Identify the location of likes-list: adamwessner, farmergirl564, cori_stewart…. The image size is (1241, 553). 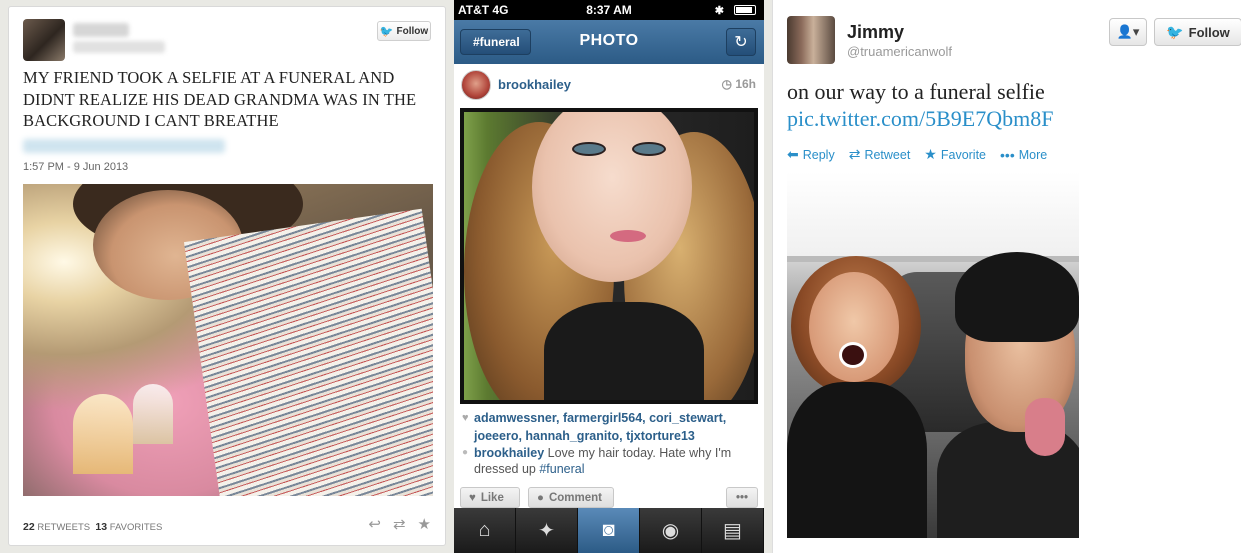
(610, 427).